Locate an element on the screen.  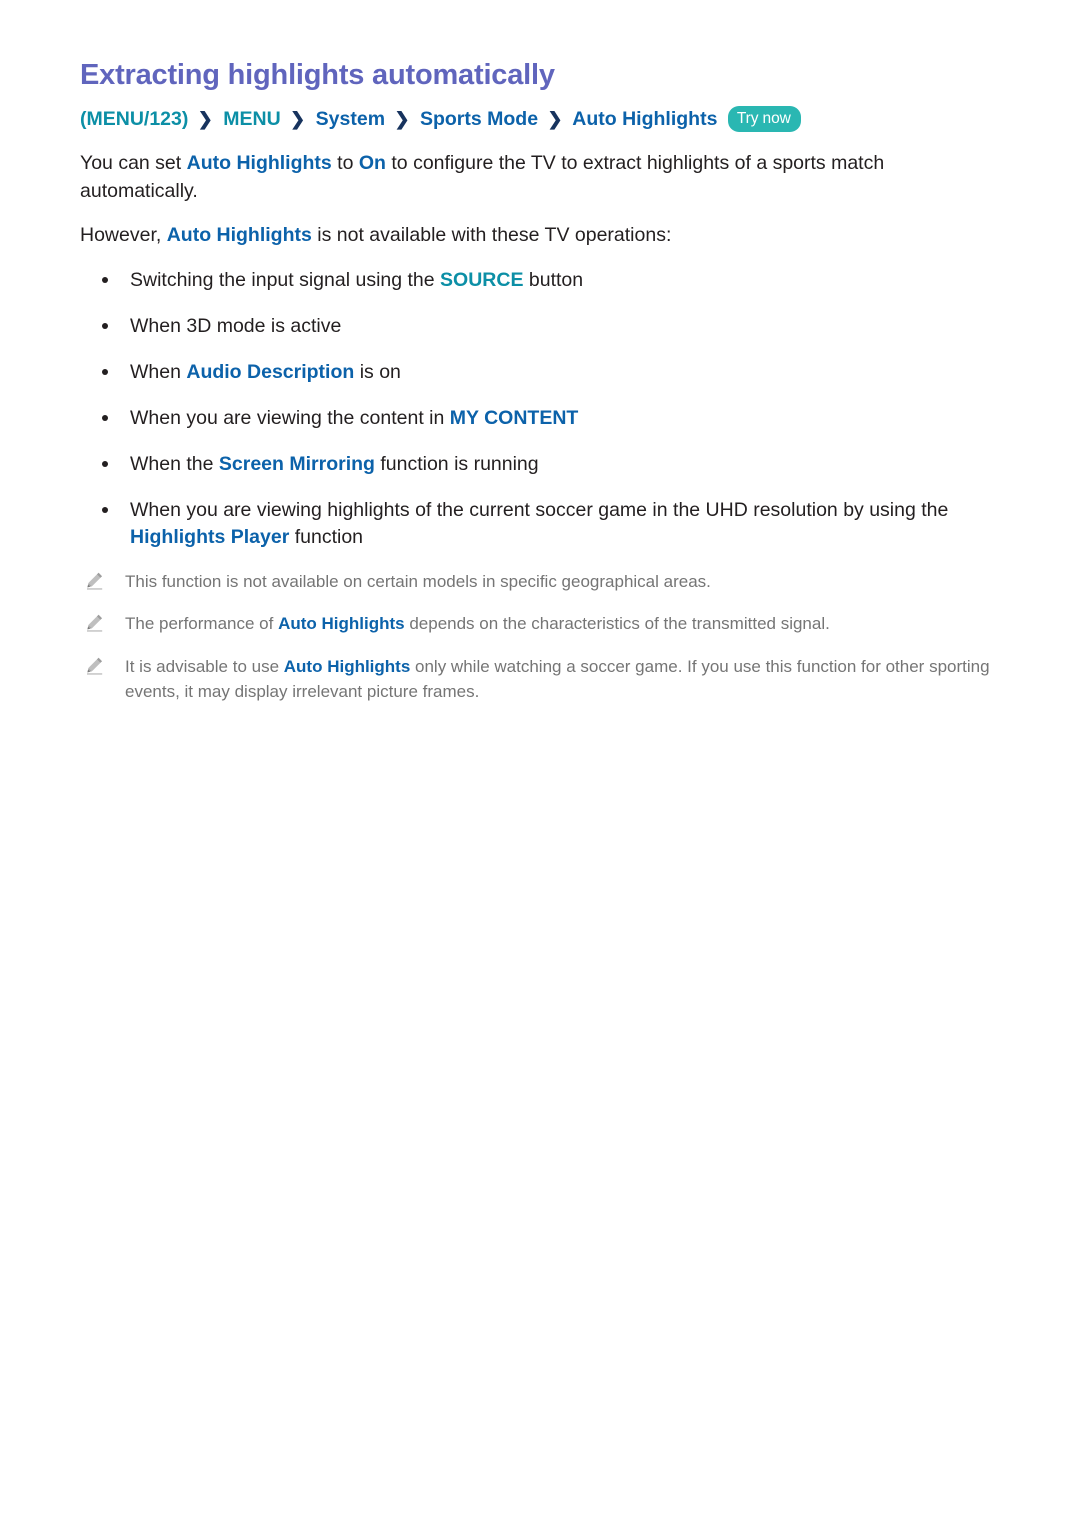
intro-text-1: You can set is located at coordinates (133, 163).